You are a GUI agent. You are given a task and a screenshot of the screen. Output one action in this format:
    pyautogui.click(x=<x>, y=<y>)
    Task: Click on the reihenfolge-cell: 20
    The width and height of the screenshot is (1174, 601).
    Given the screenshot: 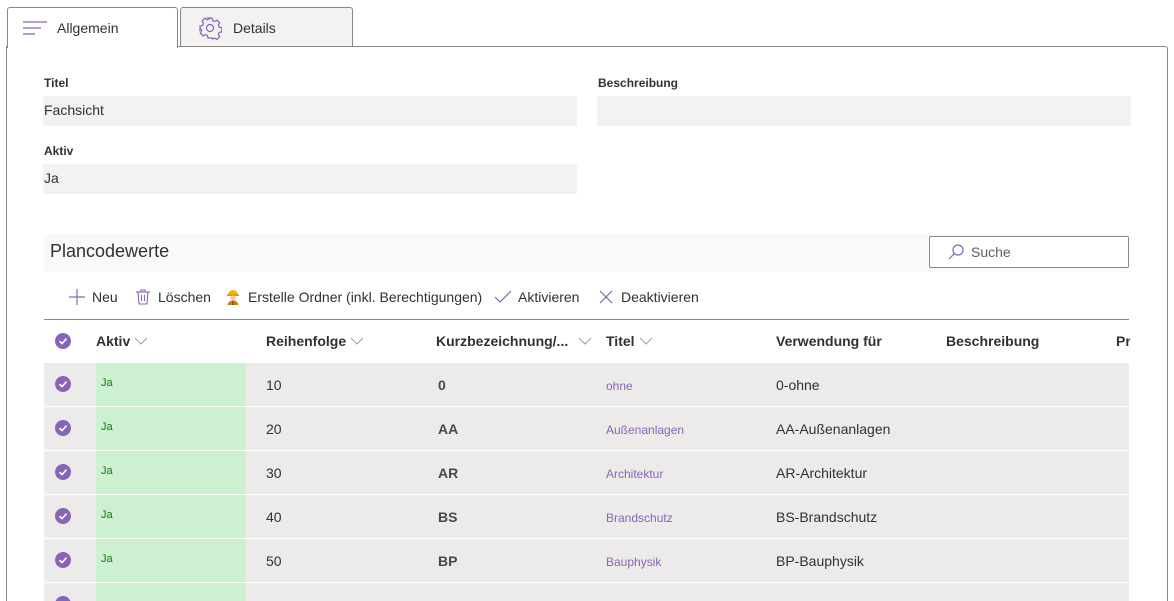 What is the action you would take?
    pyautogui.click(x=274, y=429)
    